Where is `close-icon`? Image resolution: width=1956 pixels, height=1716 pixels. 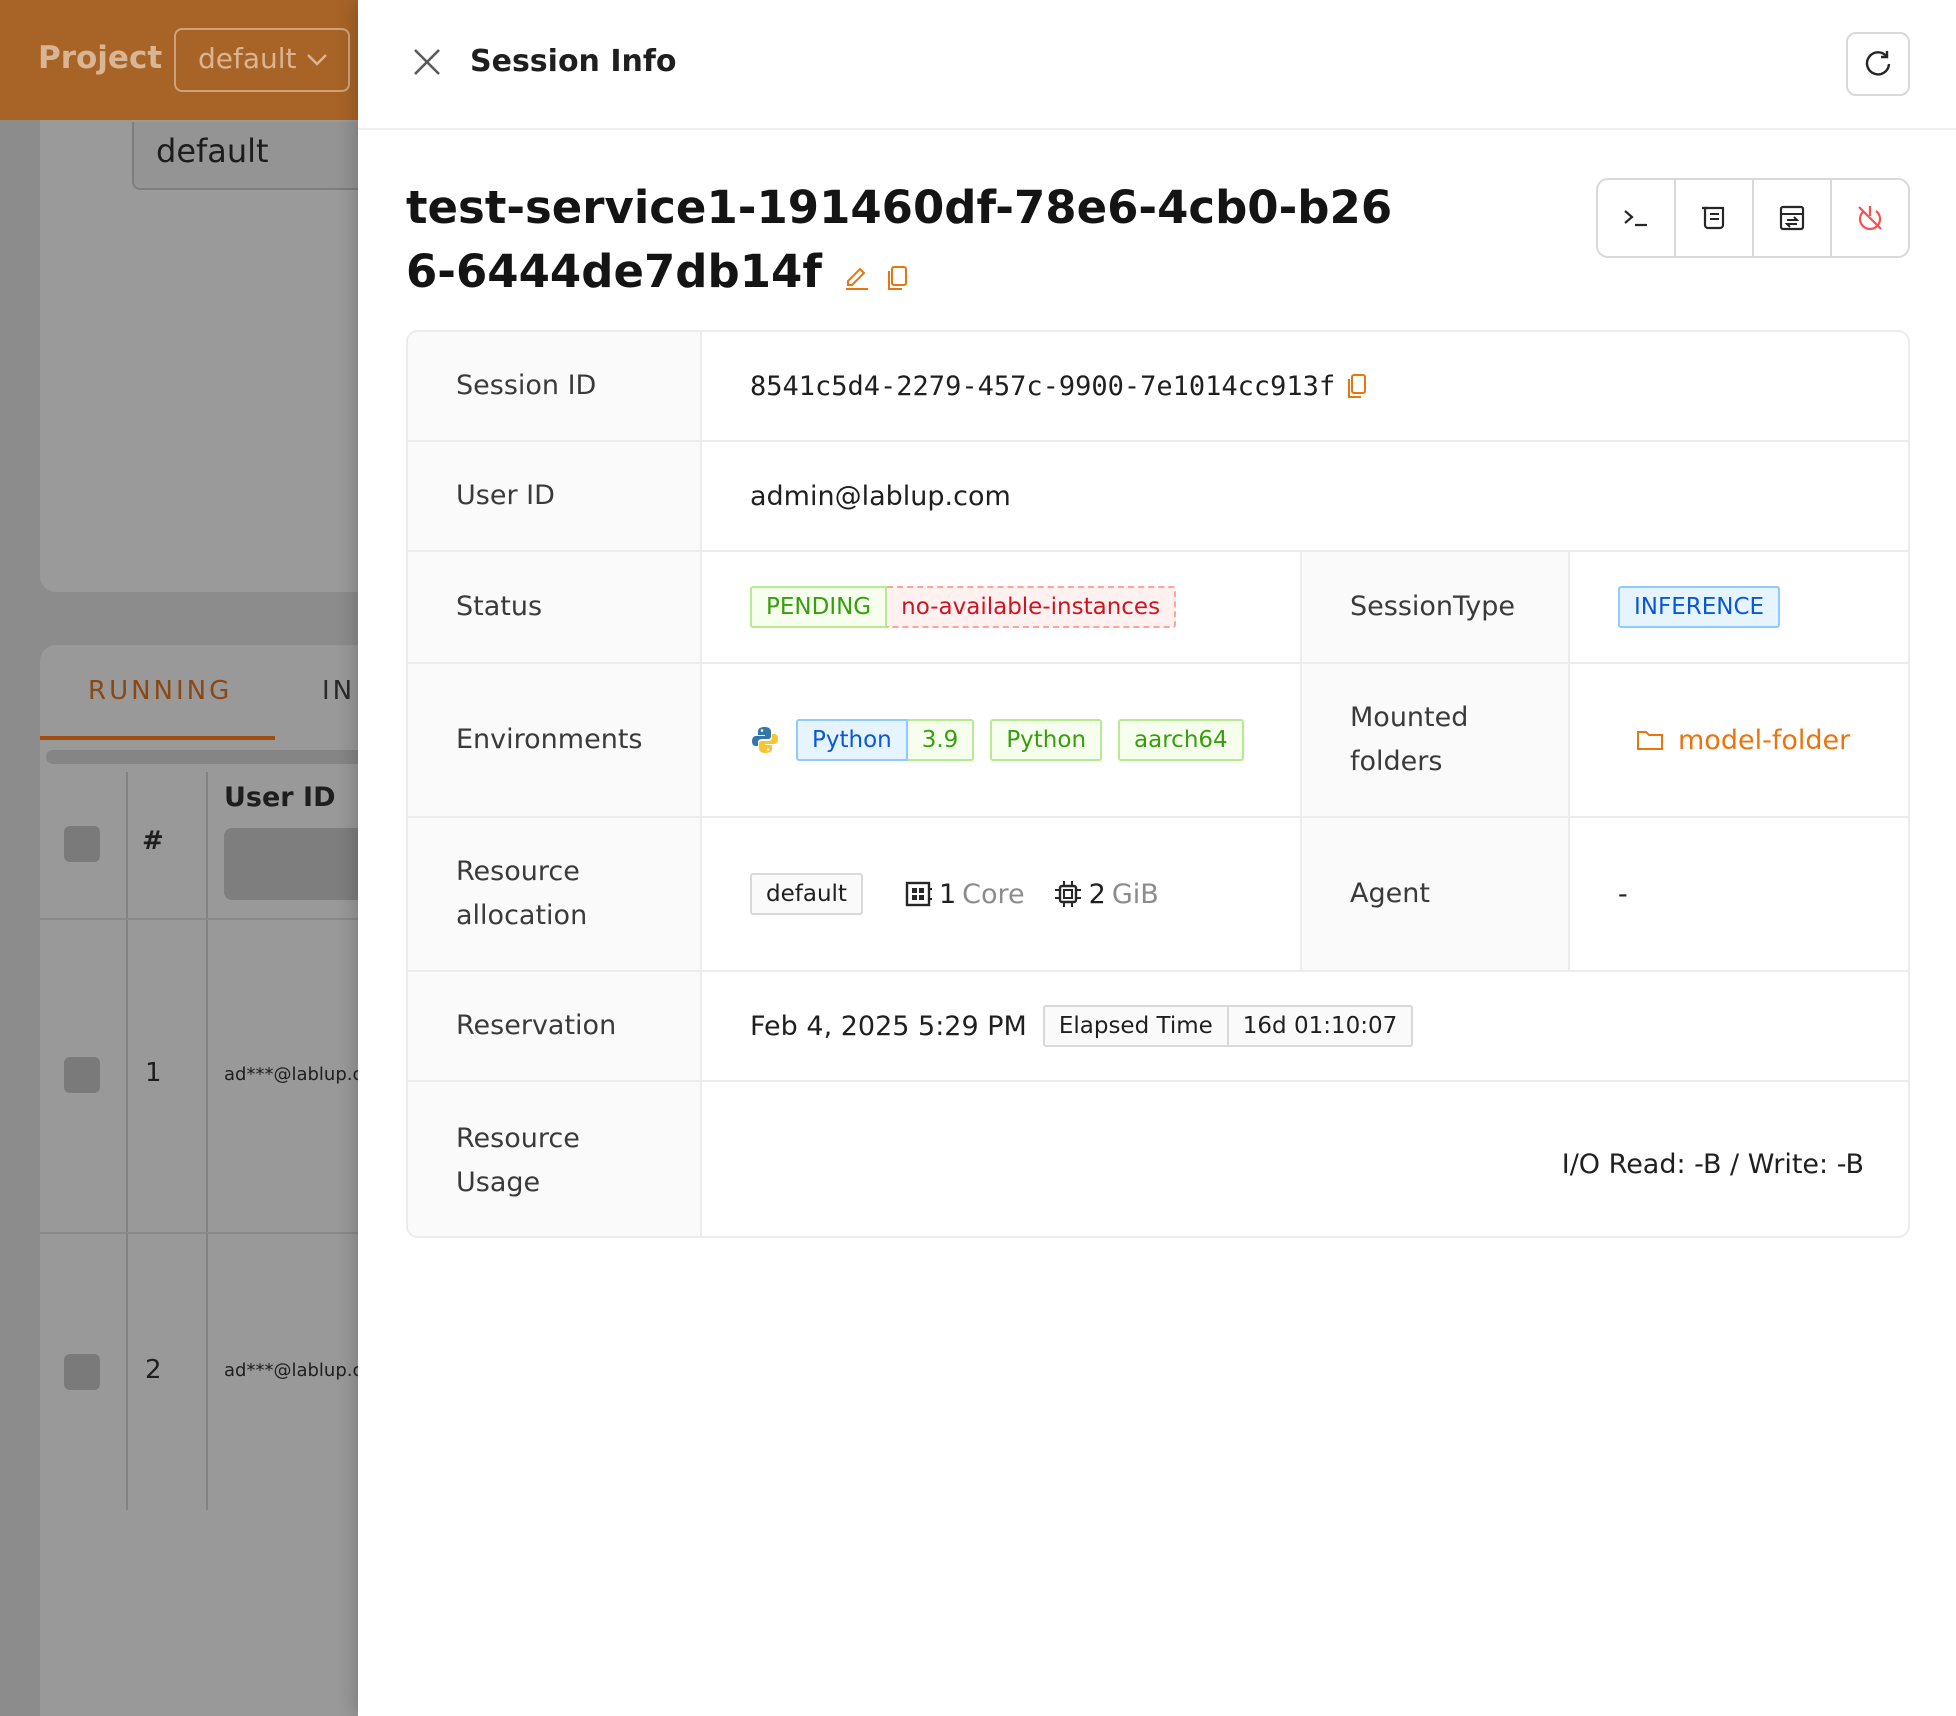
close-icon is located at coordinates (427, 62).